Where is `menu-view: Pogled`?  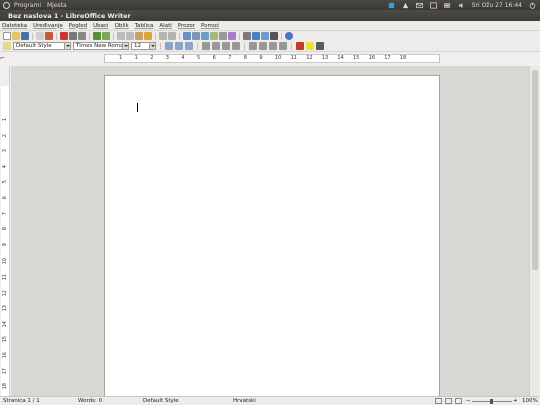 menu-view: Pogled is located at coordinates (78, 26).